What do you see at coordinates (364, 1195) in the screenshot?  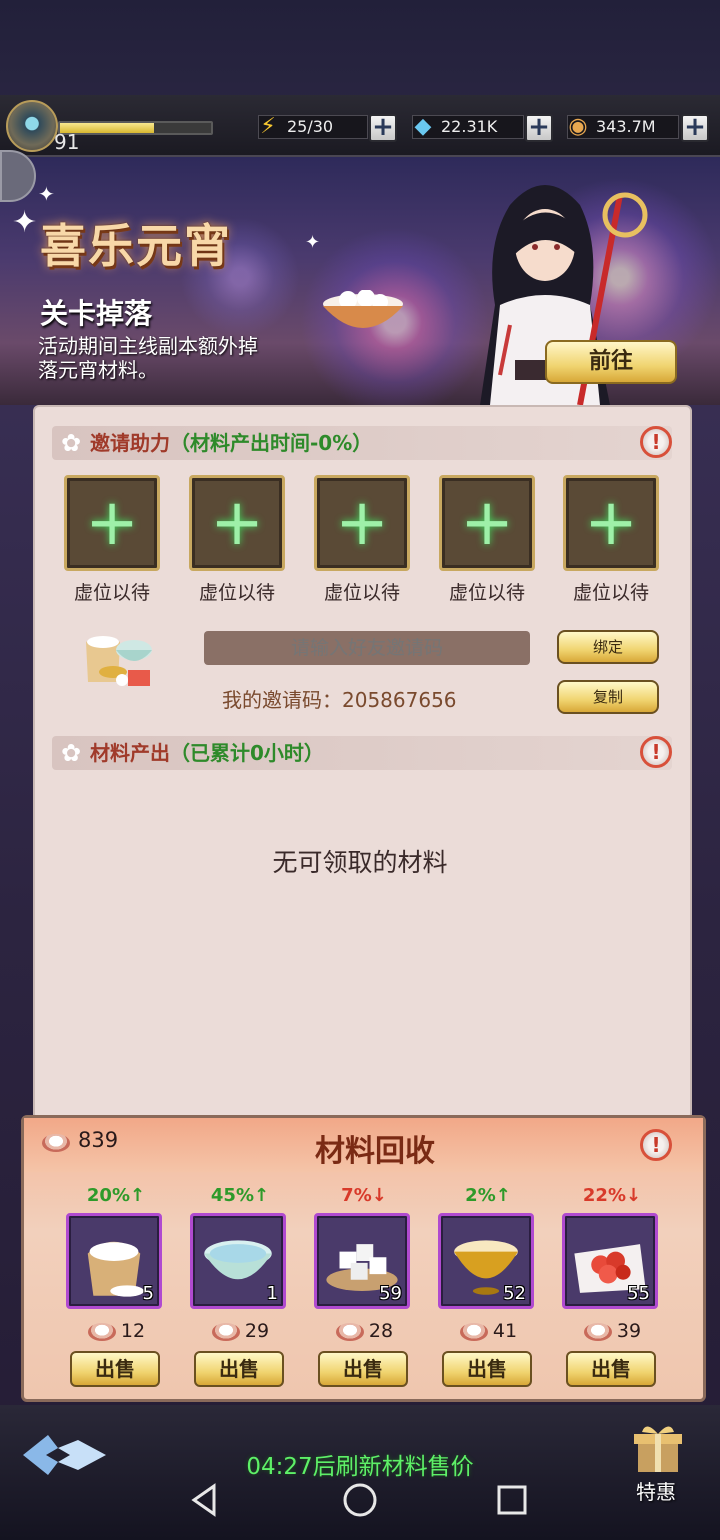 I see `price-change: 7%↓` at bounding box center [364, 1195].